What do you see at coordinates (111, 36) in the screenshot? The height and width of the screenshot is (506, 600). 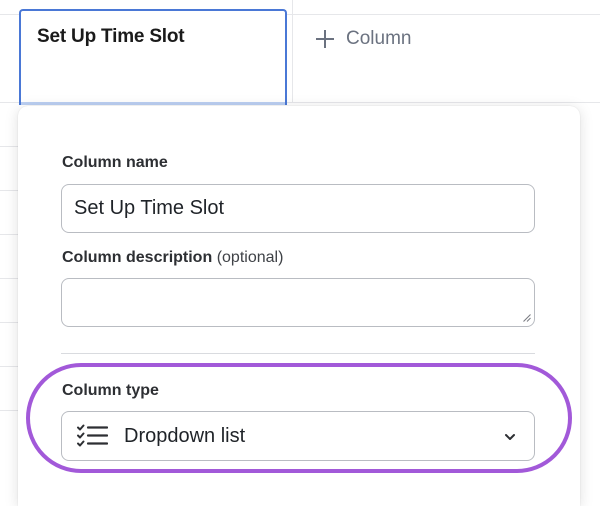 I see `column-header-title: Set Up Time Slot` at bounding box center [111, 36].